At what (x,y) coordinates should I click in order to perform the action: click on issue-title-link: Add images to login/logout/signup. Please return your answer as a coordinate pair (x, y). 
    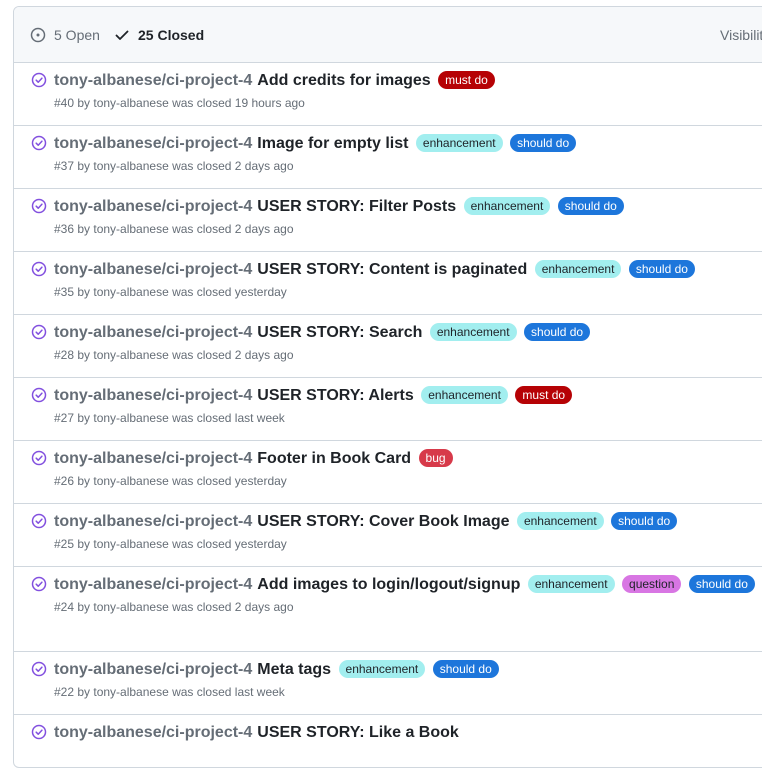
    Looking at the image, I should click on (388, 584).